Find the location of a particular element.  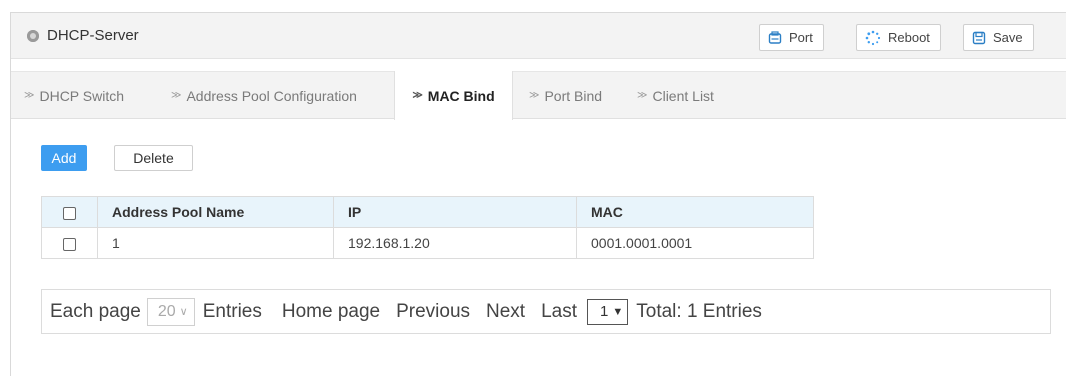

tab-label: DHCP Switch is located at coordinates (82, 95).